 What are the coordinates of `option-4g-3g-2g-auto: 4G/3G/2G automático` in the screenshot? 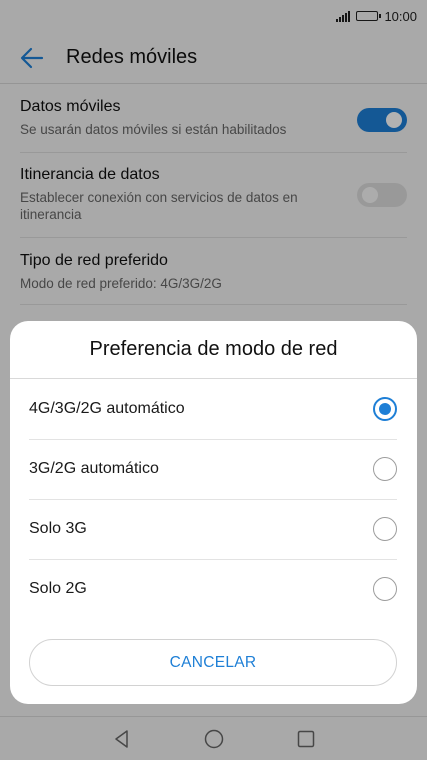 It's located at (213, 409).